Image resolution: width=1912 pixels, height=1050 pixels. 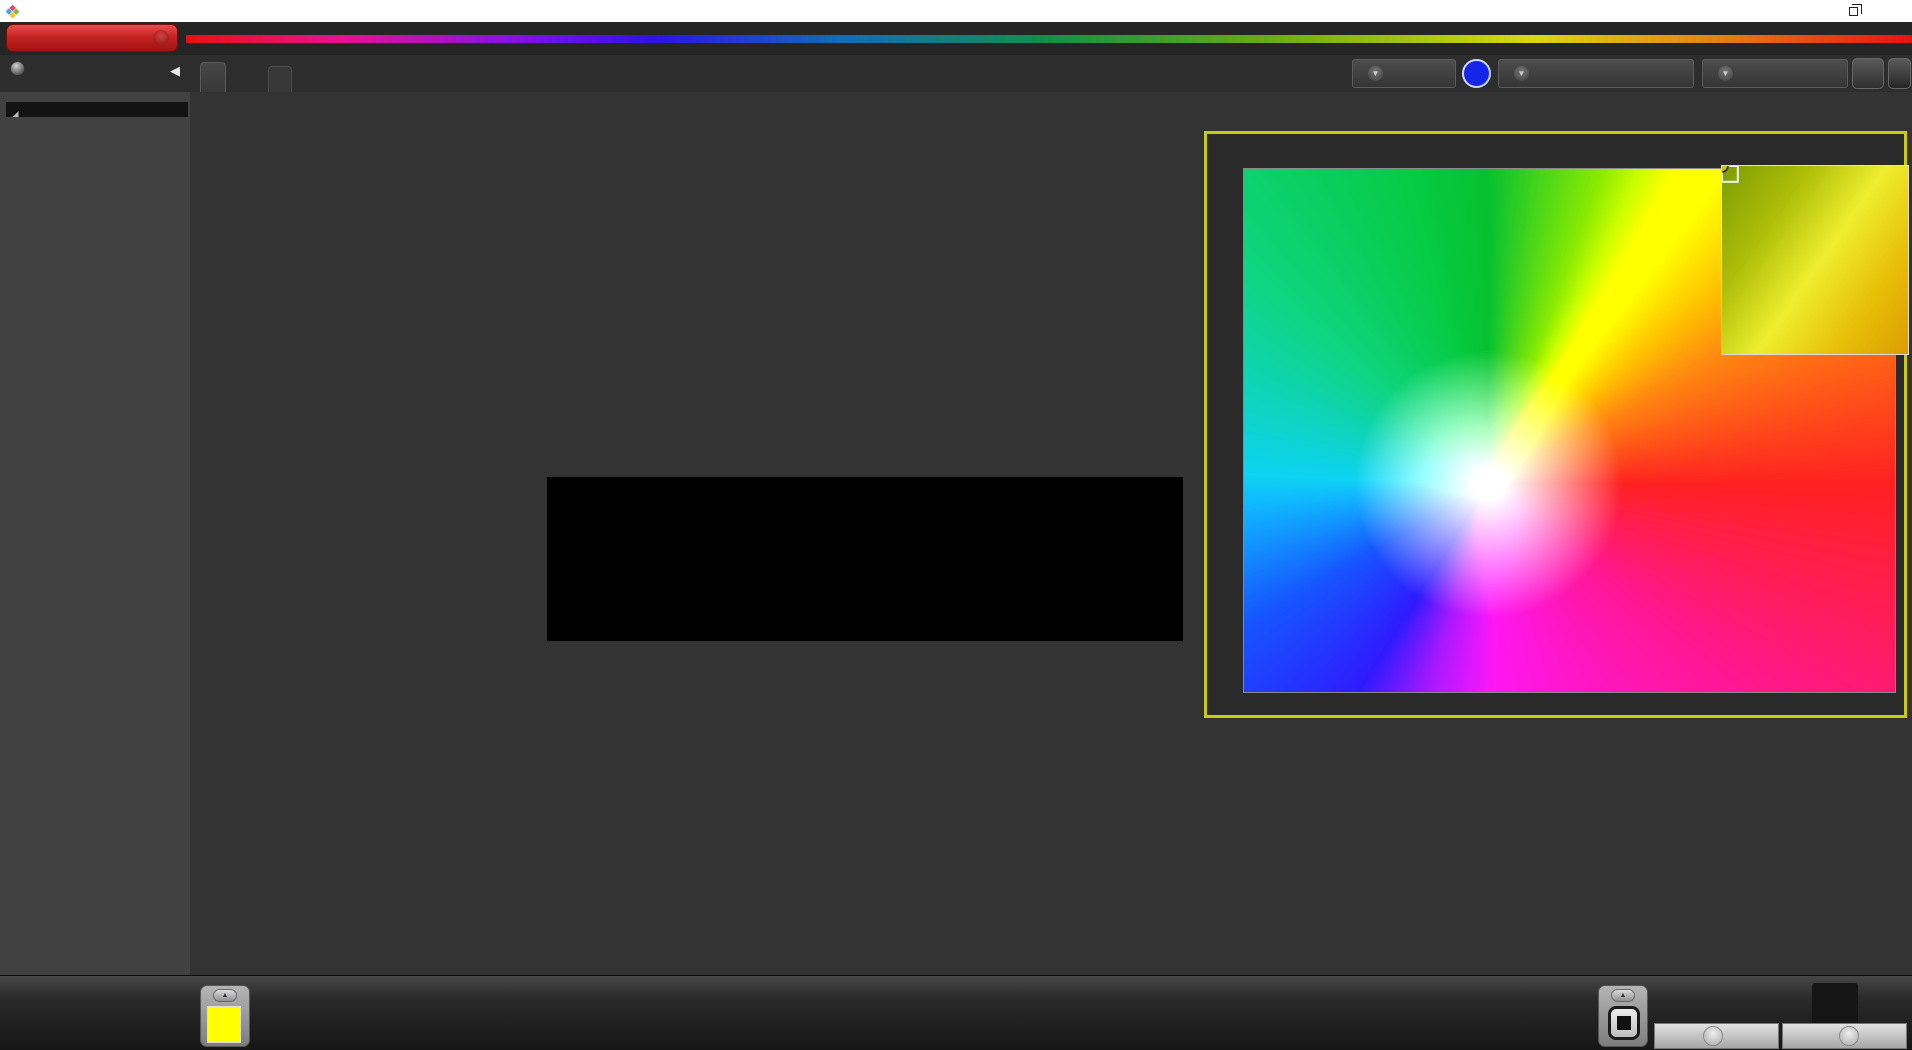 What do you see at coordinates (865, 559) in the screenshot?
I see `saturation-swatch-panel` at bounding box center [865, 559].